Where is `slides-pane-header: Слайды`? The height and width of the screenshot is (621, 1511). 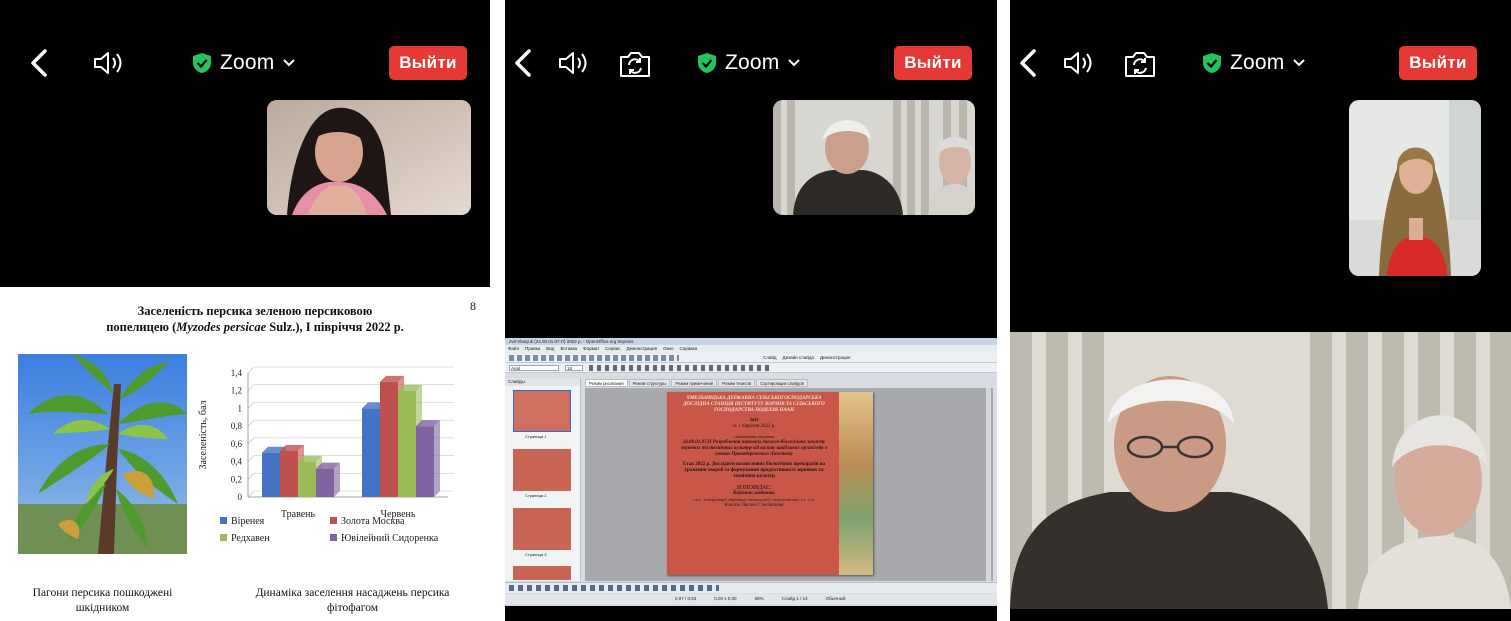 slides-pane-header: Слайды is located at coordinates (542, 382).